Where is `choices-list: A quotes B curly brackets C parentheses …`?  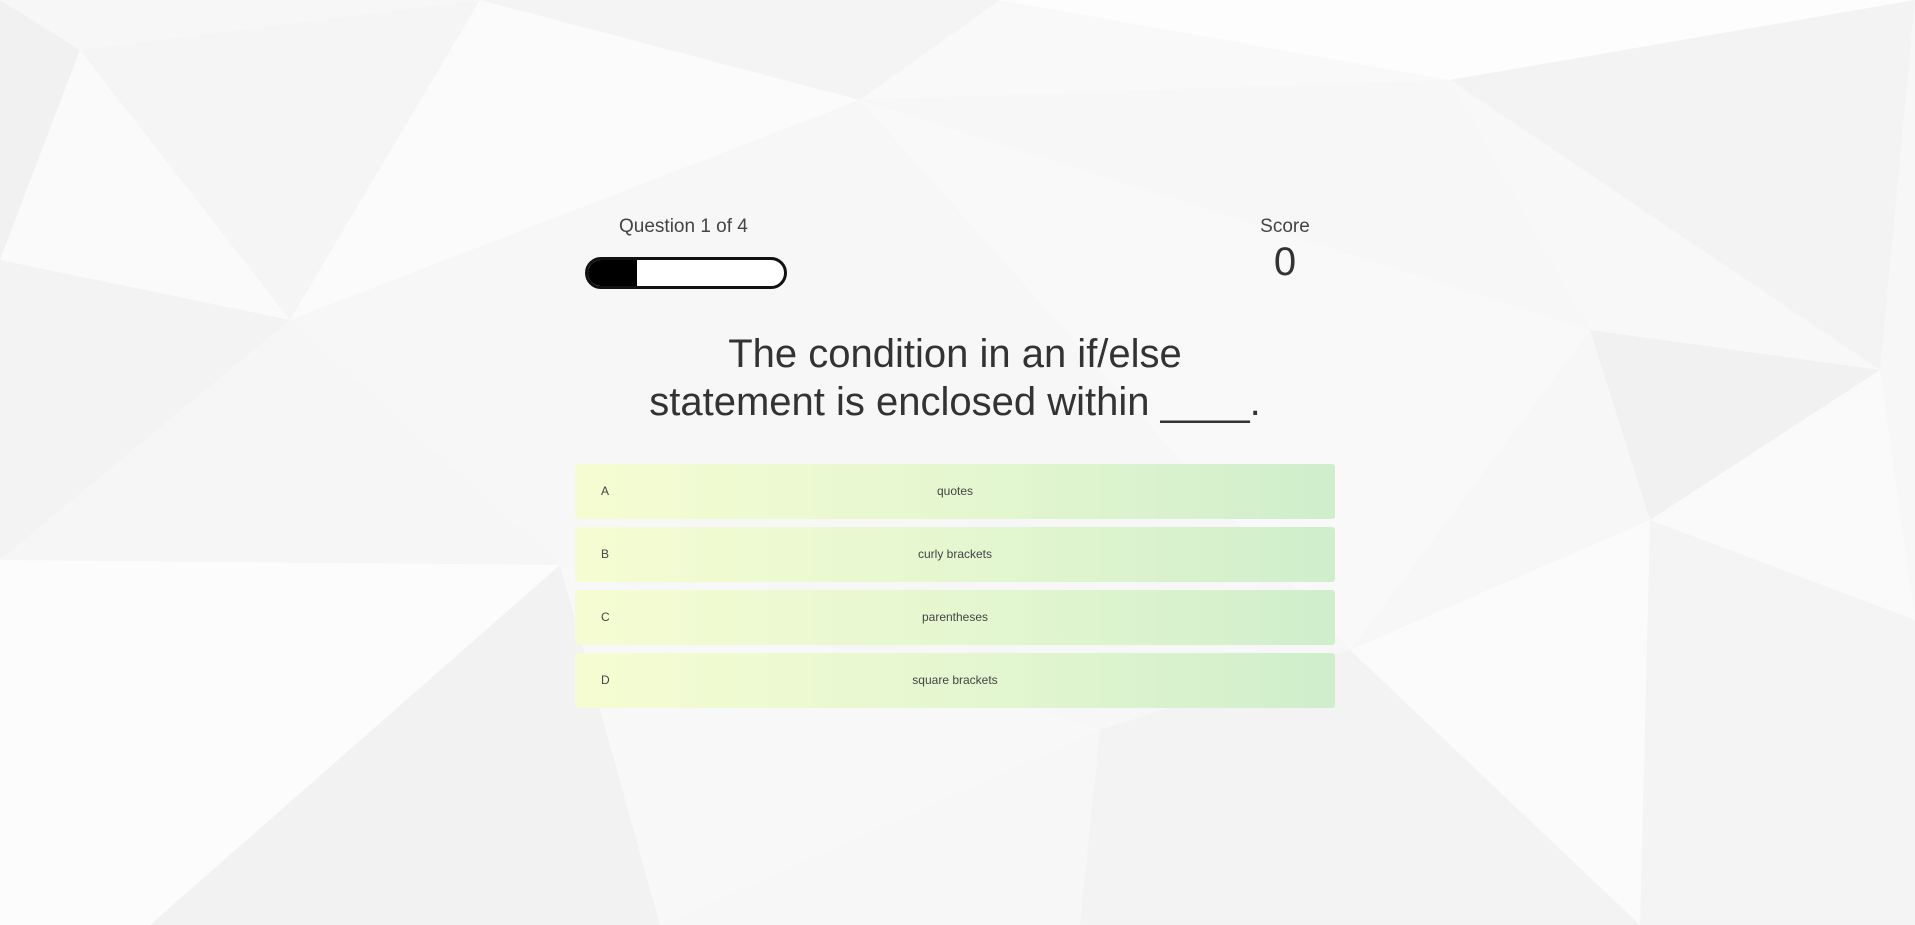
choices-list: A quotes B curly brackets C parentheses … is located at coordinates (955, 586).